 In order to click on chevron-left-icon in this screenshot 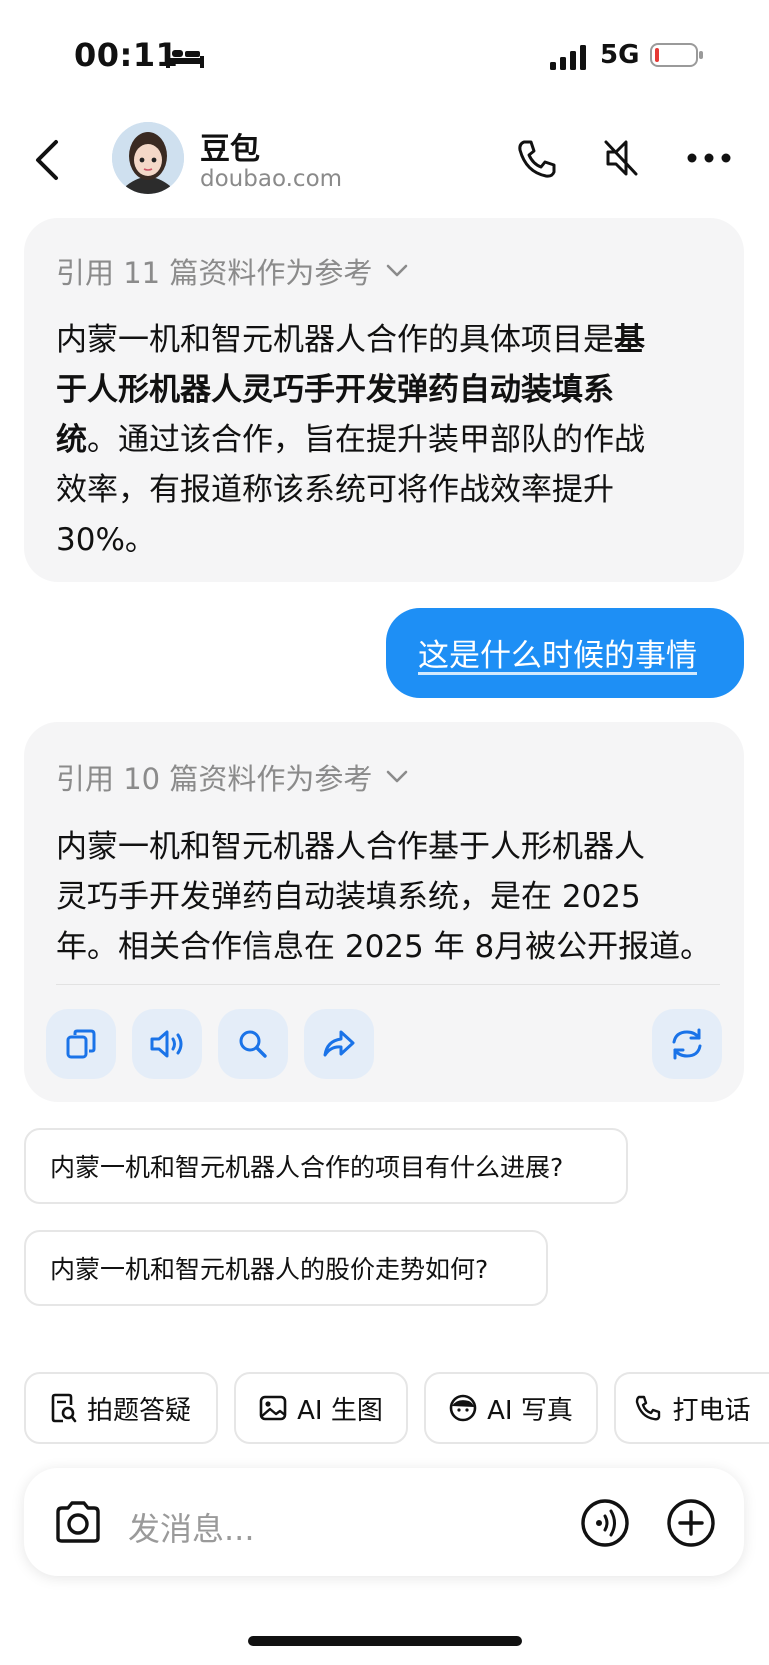, I will do `click(48, 160)`.